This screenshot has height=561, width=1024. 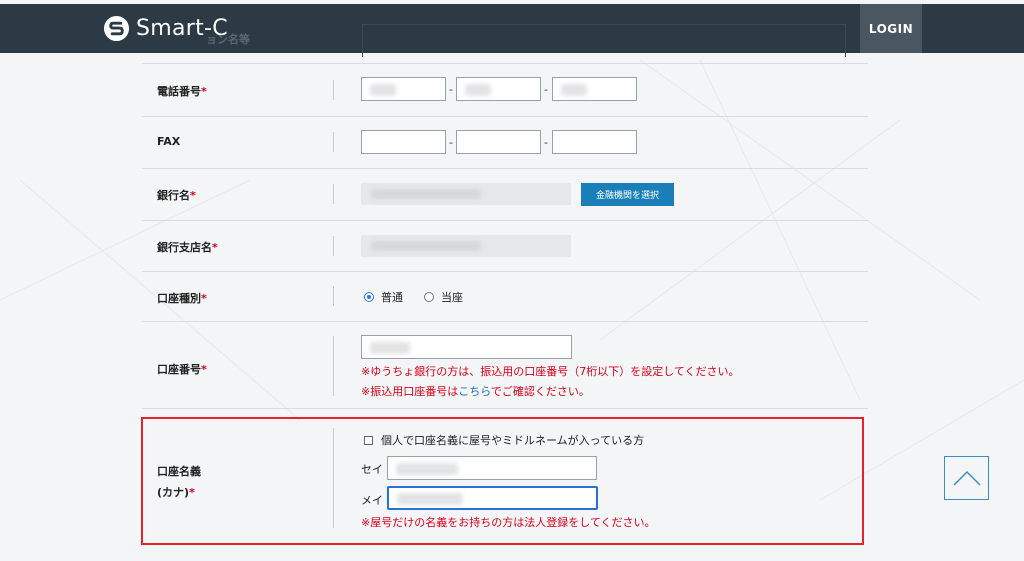 What do you see at coordinates (369, 297) in the screenshot?
I see `radio-selected-icon` at bounding box center [369, 297].